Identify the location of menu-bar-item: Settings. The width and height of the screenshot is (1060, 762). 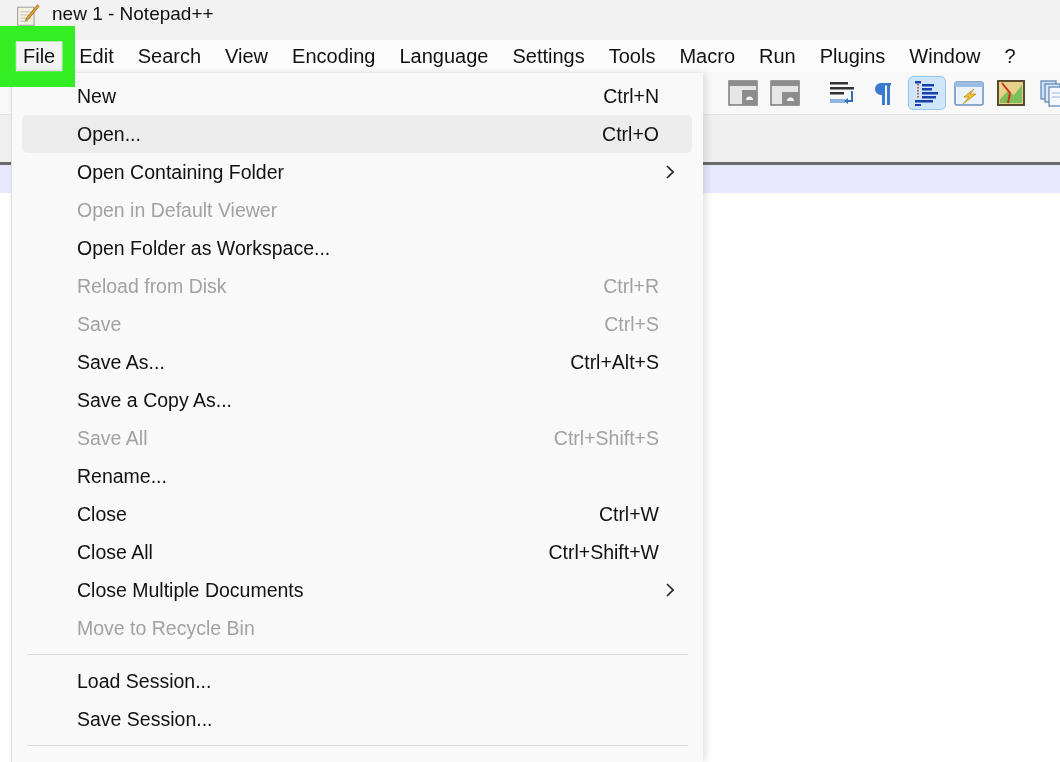
(548, 56).